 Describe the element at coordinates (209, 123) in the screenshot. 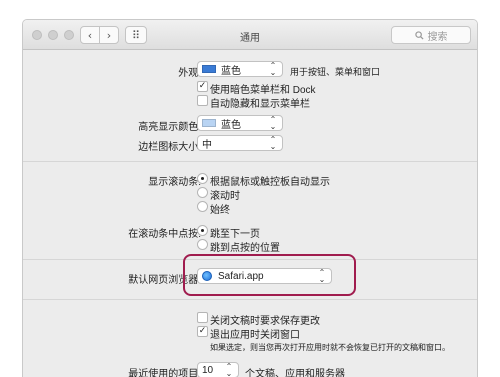

I see `highlight-swatch` at that location.